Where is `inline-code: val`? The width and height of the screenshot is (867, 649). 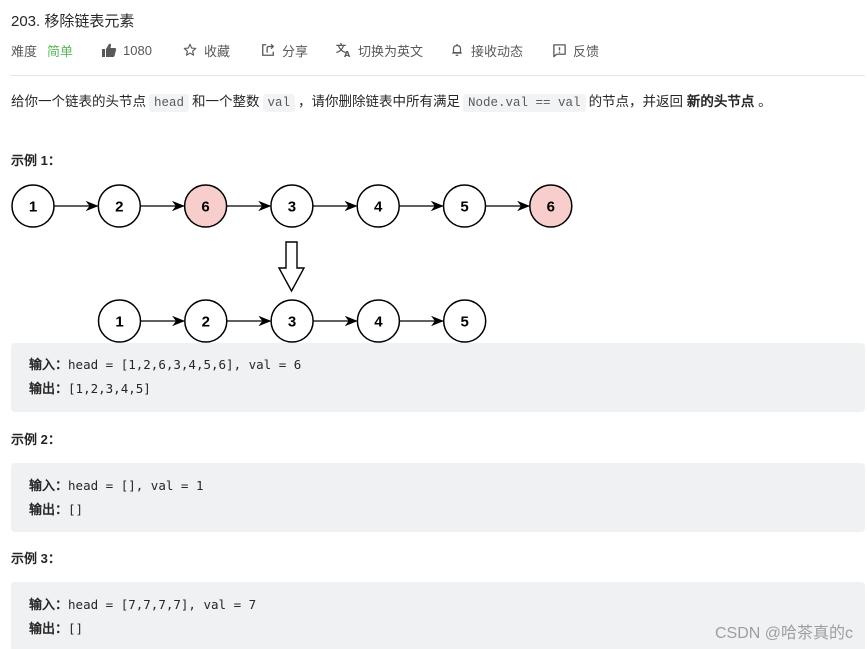
inline-code: val is located at coordinates (279, 103).